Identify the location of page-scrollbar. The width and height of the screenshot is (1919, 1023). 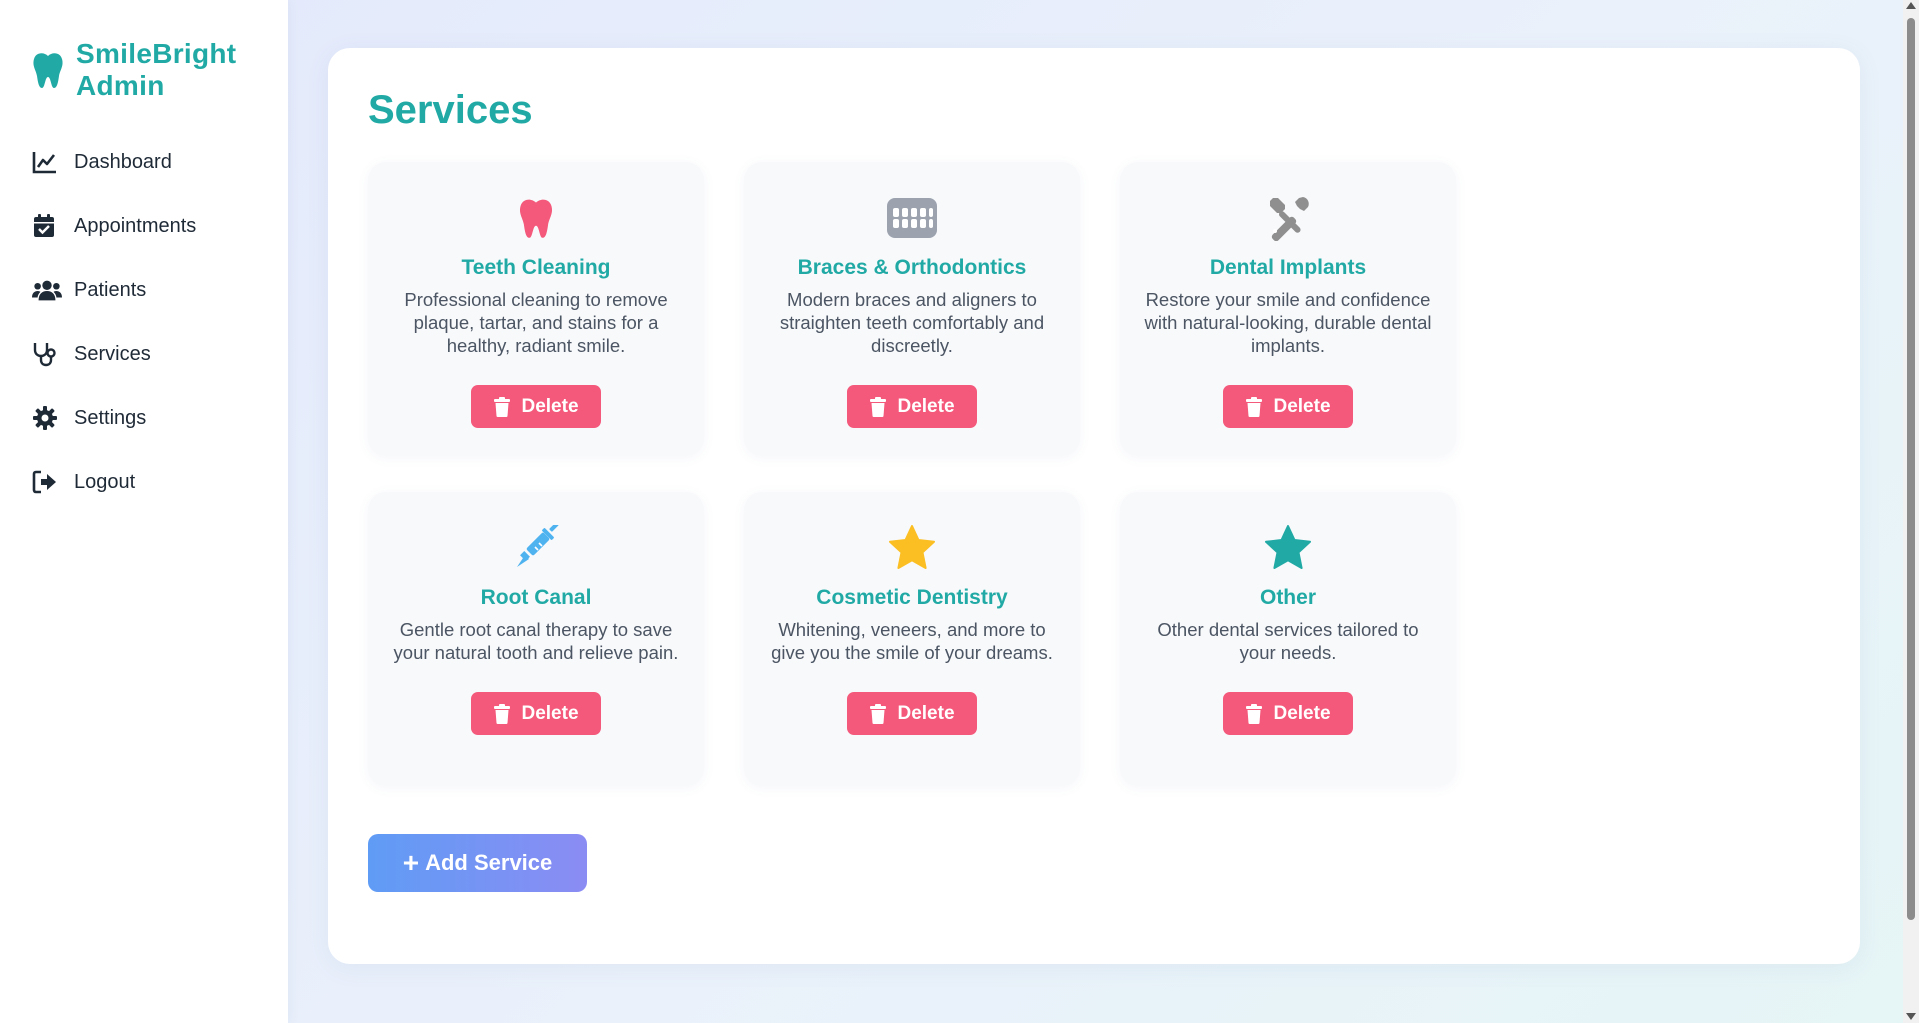
(1911, 511).